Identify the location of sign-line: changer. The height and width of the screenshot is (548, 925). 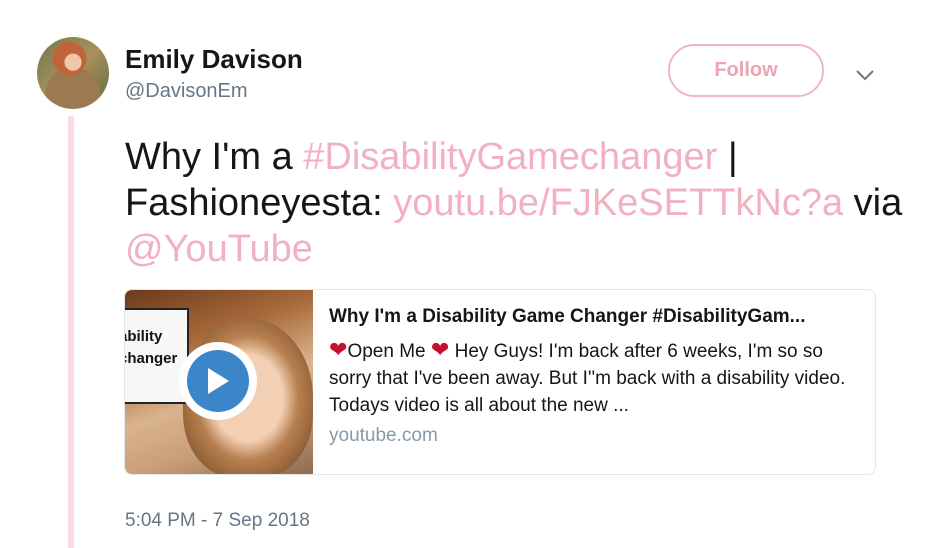
(151, 358).